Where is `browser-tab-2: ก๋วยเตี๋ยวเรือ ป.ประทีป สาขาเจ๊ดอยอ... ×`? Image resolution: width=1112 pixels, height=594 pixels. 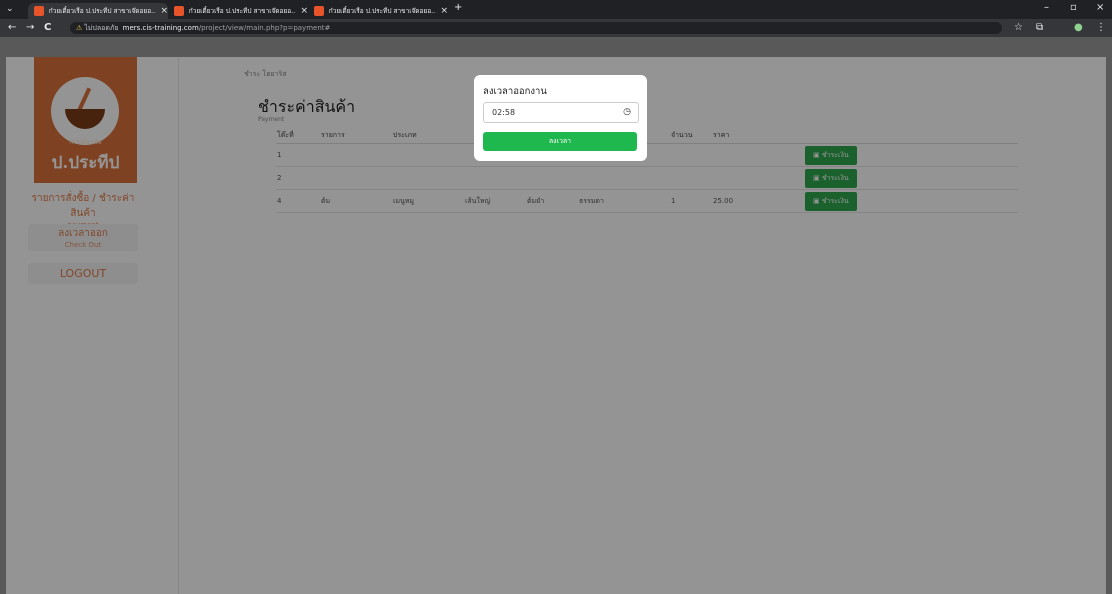
browser-tab-2: ก๋วยเตี๋ยวเรือ ป.ประทีป สาขาเจ๊ดอยอ... × is located at coordinates (238, 11).